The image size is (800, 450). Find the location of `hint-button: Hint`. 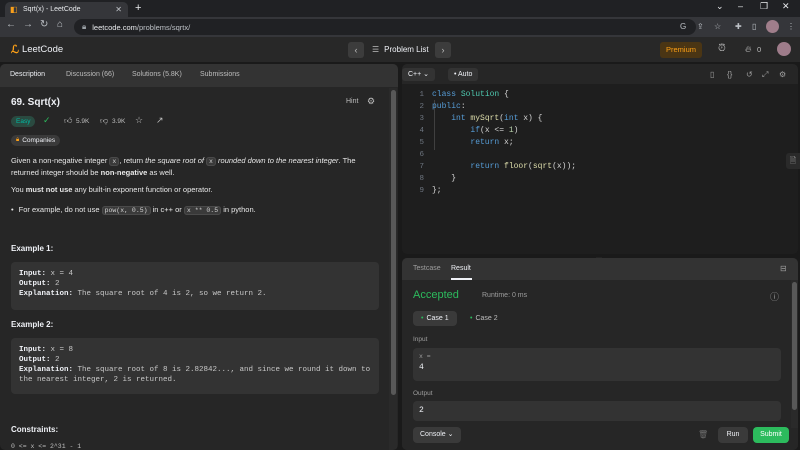

hint-button: Hint is located at coordinates (352, 101).